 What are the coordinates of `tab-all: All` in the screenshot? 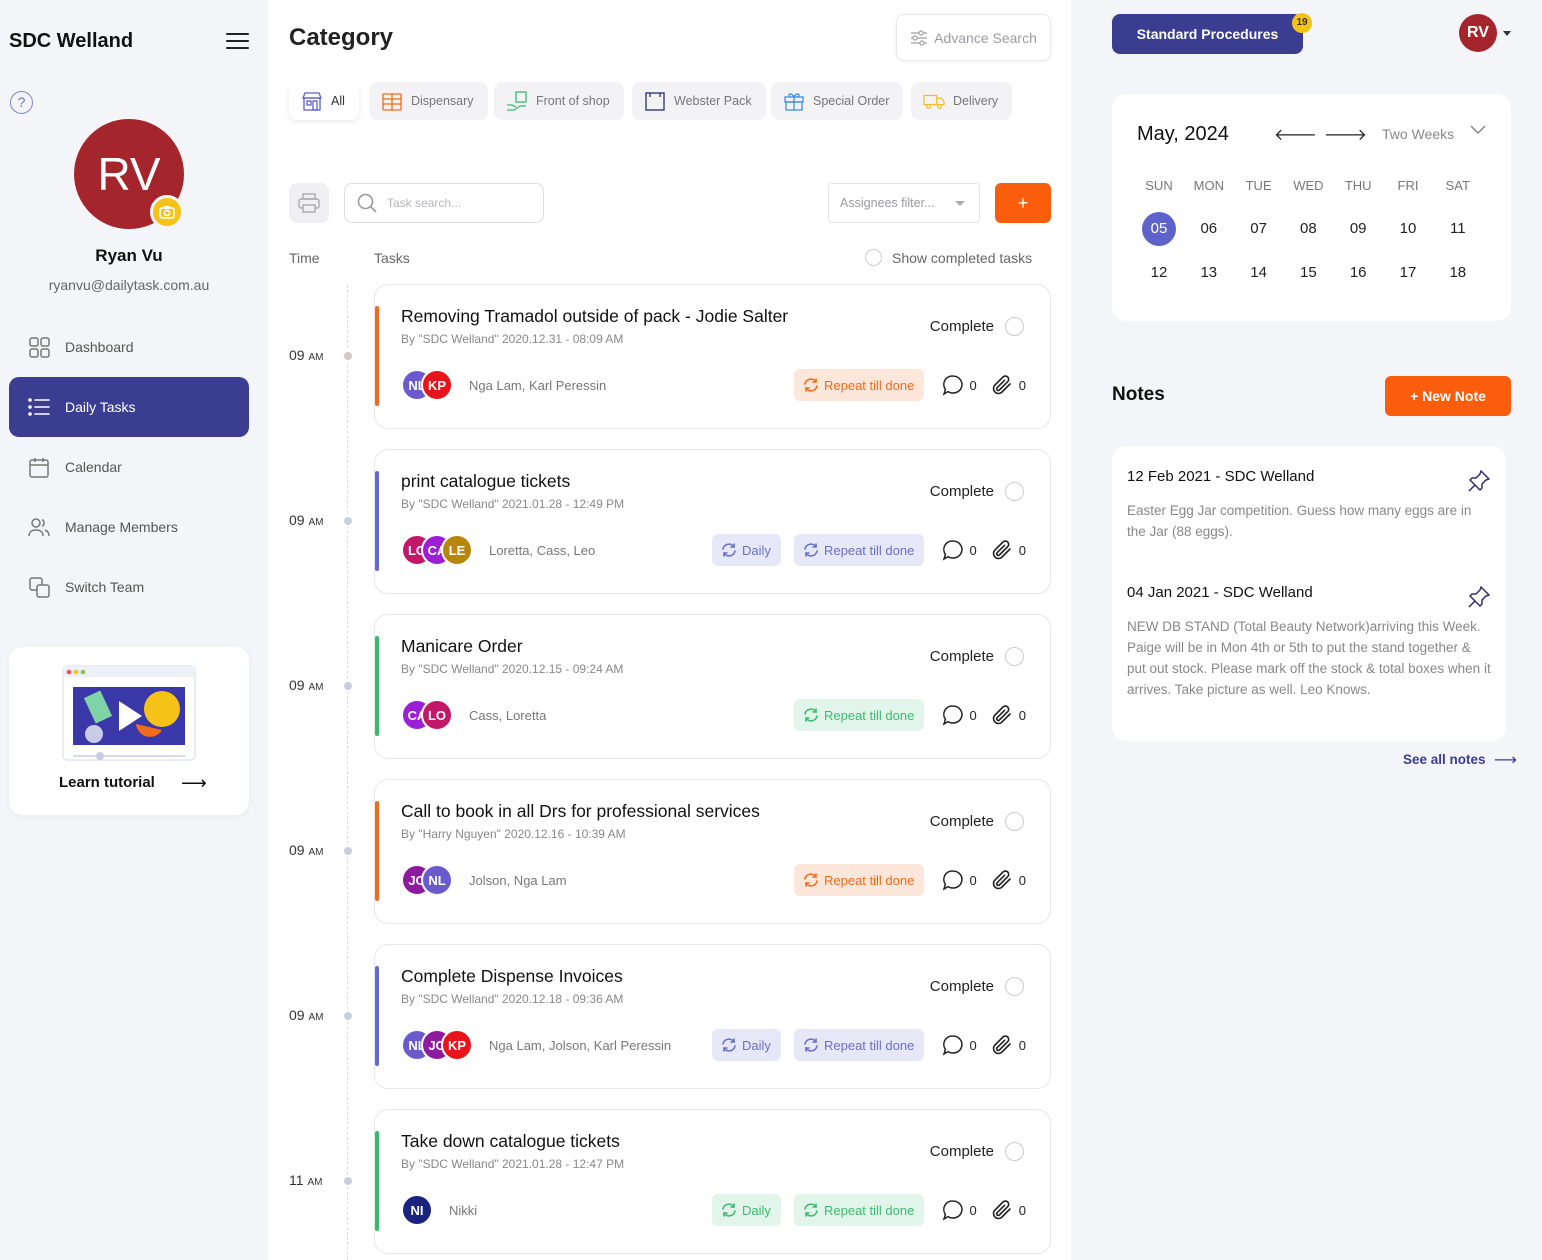 It's located at (324, 101).